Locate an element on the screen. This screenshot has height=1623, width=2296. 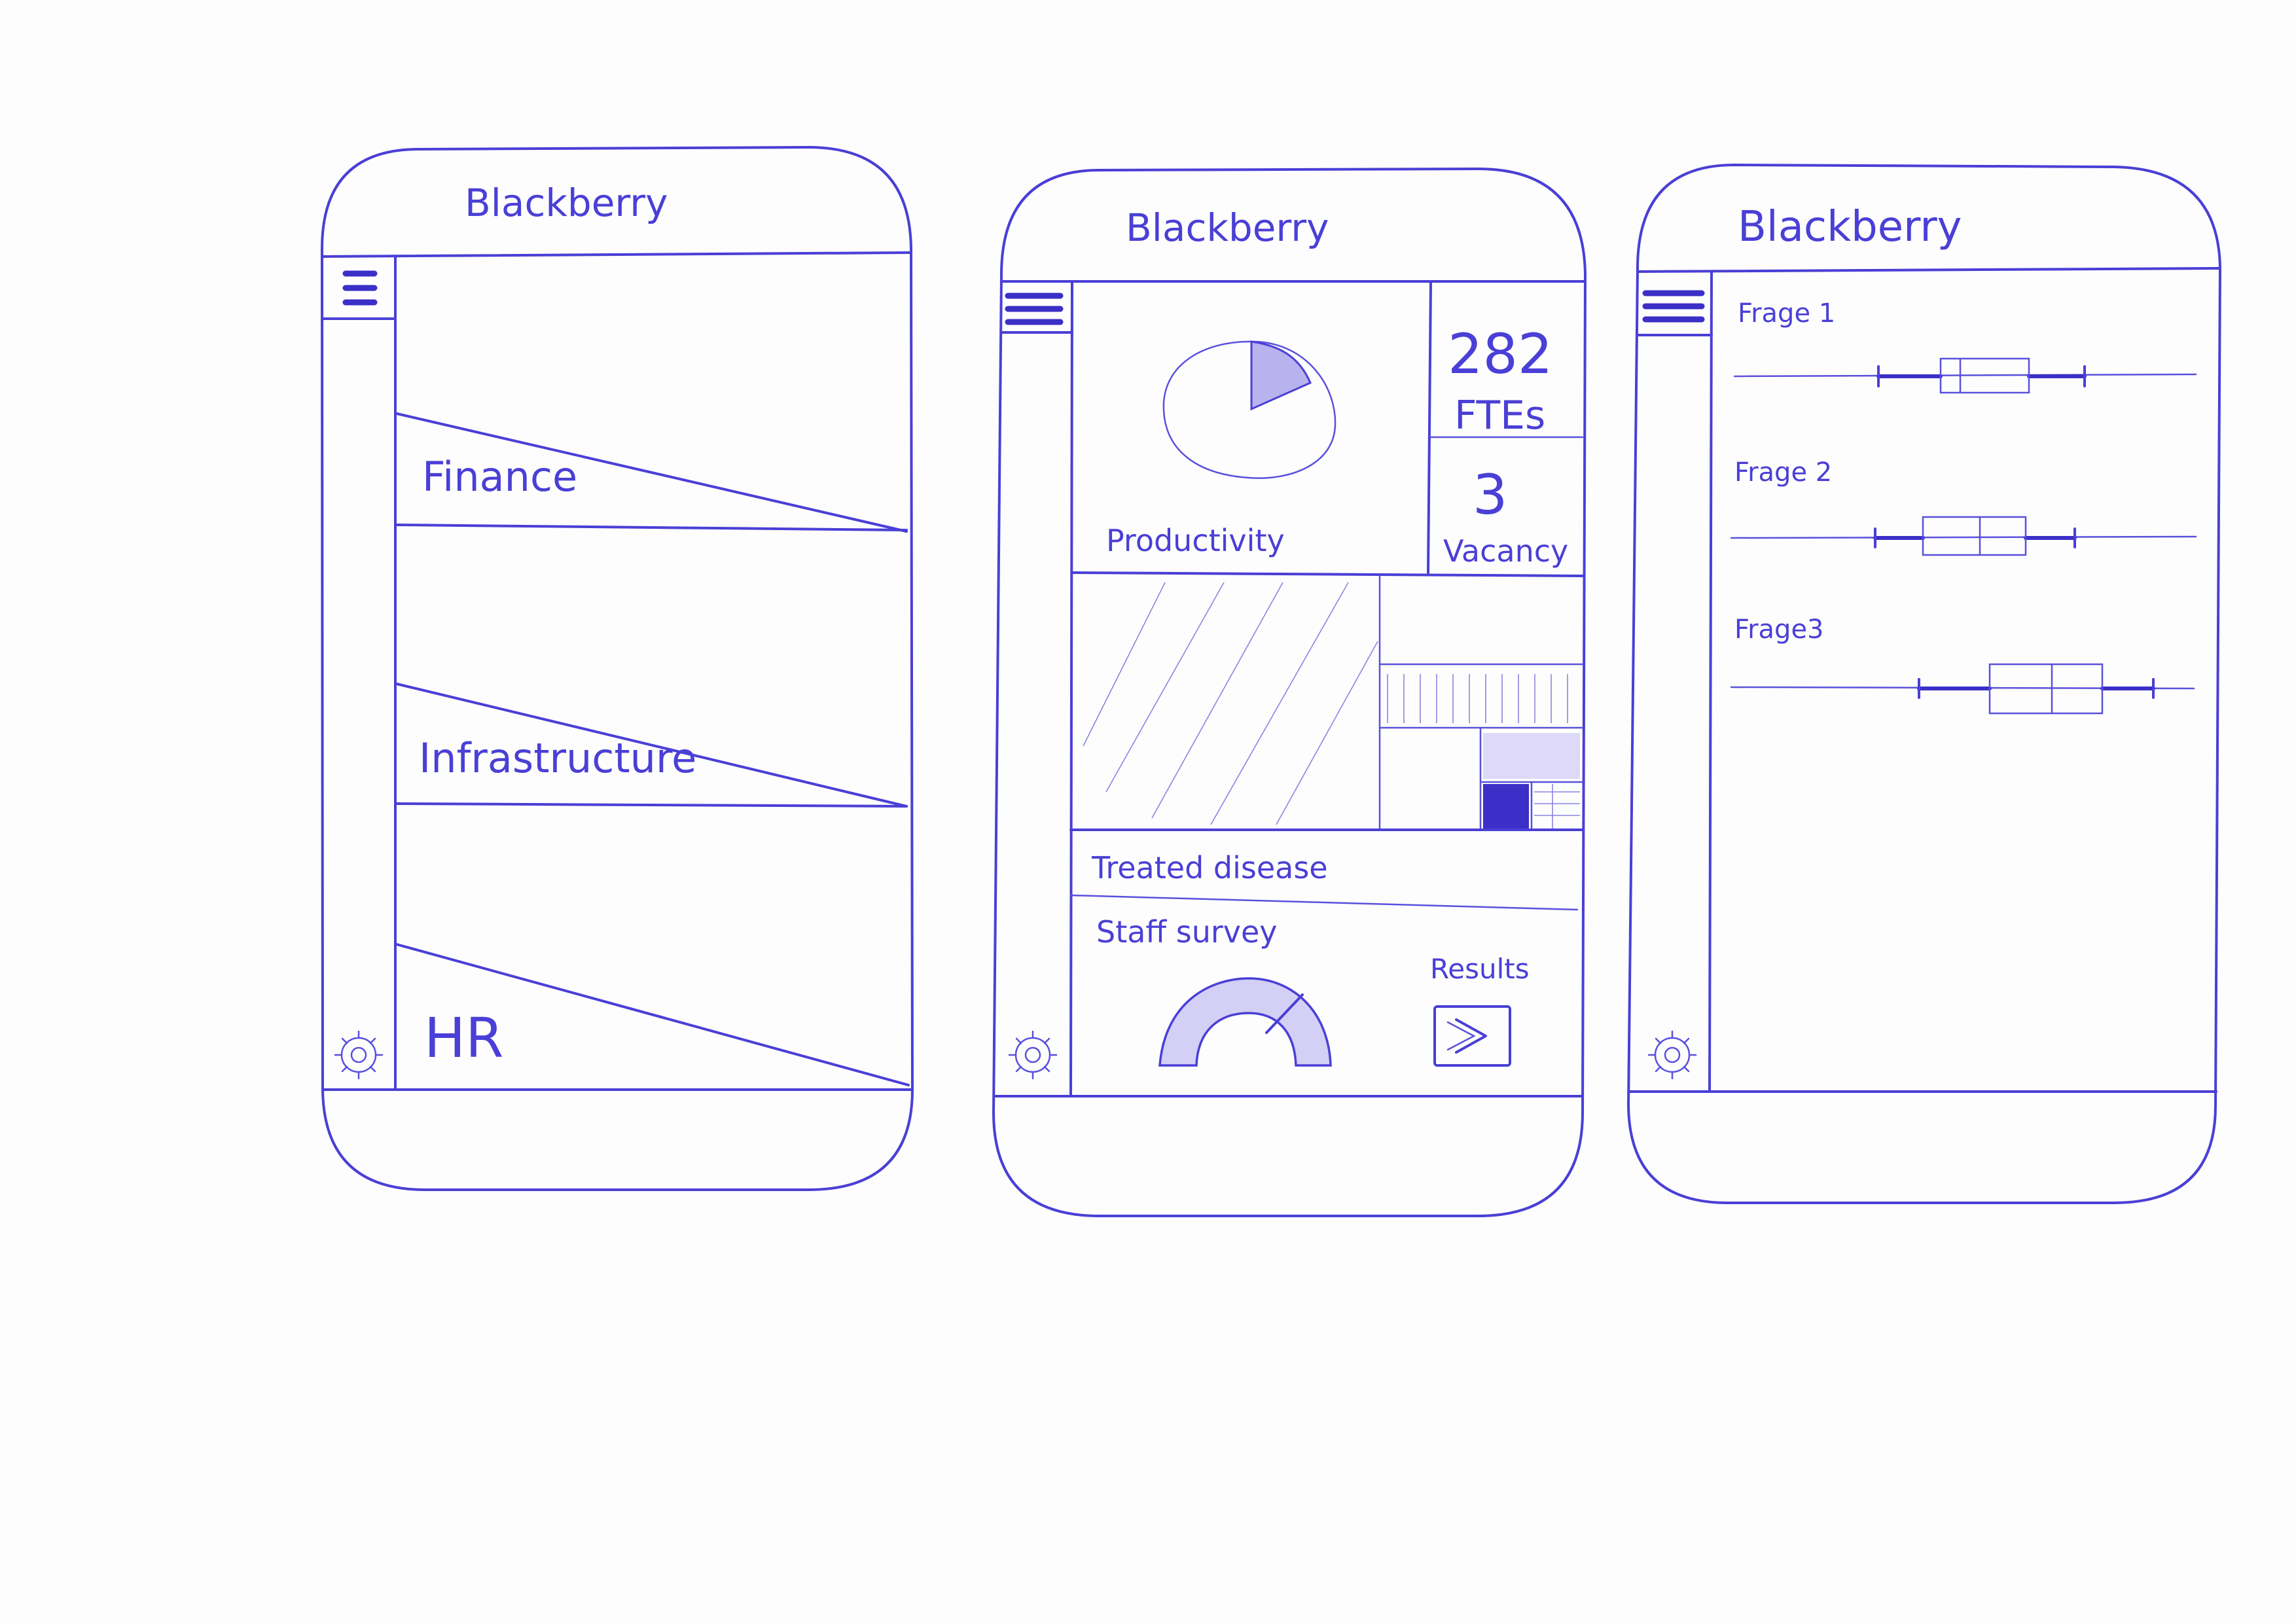
question-1: Frage 1 is located at coordinates (1965, 346).